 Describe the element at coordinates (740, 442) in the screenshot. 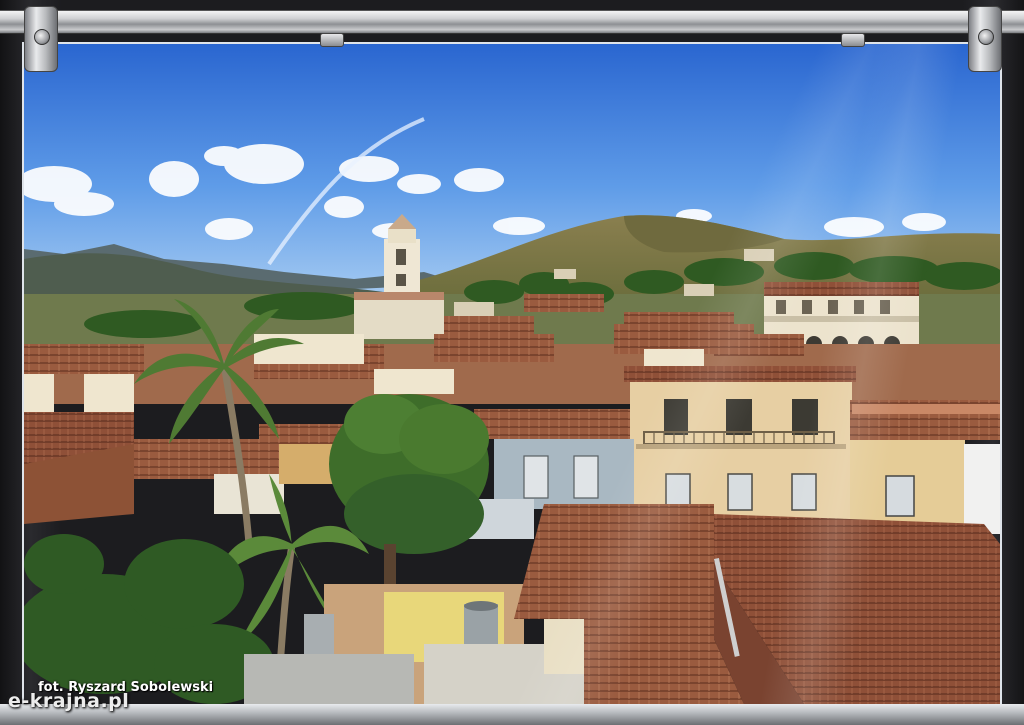

I see `two-storey-house-with-balcony` at that location.